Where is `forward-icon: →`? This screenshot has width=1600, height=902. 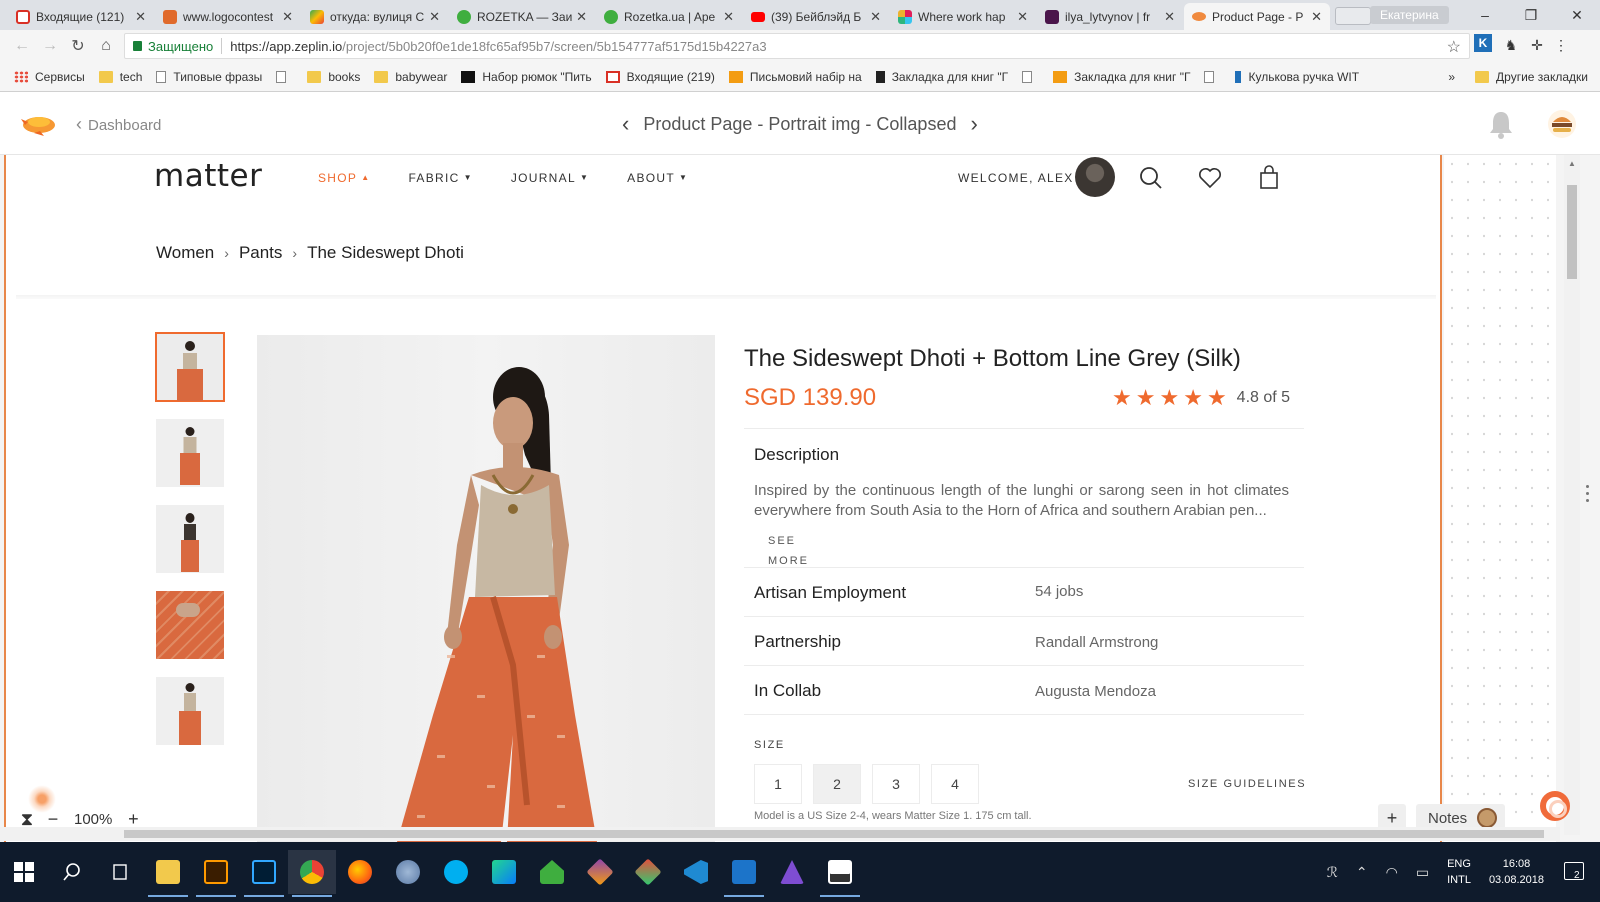
forward-icon: → is located at coordinates (50, 46).